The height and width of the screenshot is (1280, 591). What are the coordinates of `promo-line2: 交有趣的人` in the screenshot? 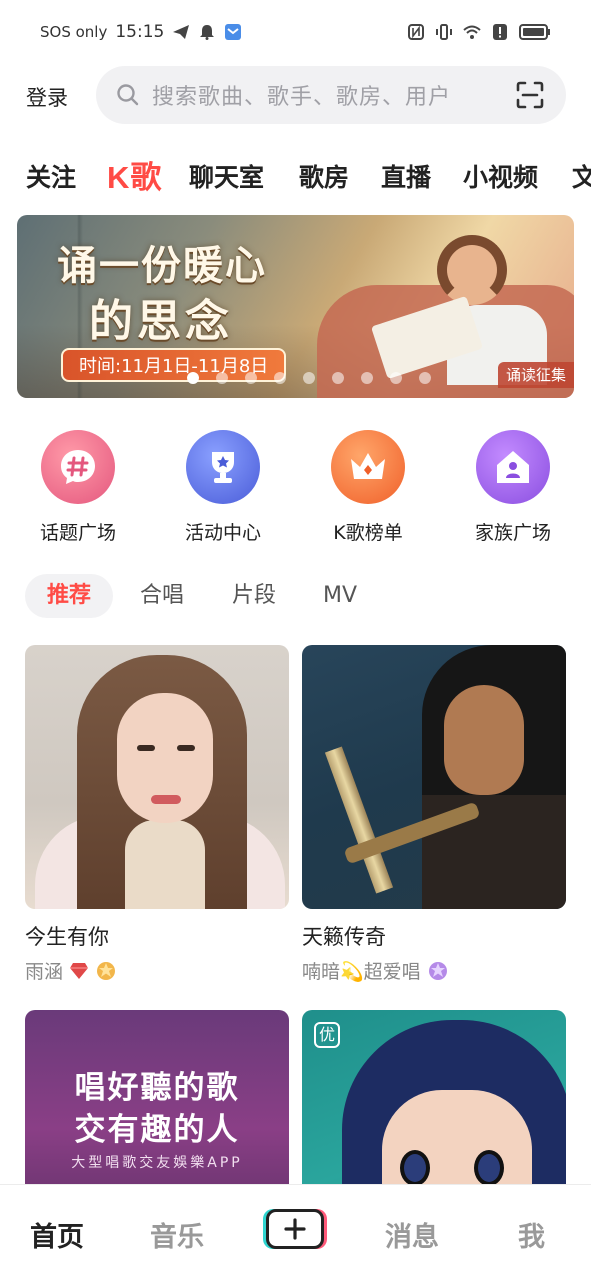 It's located at (157, 1130).